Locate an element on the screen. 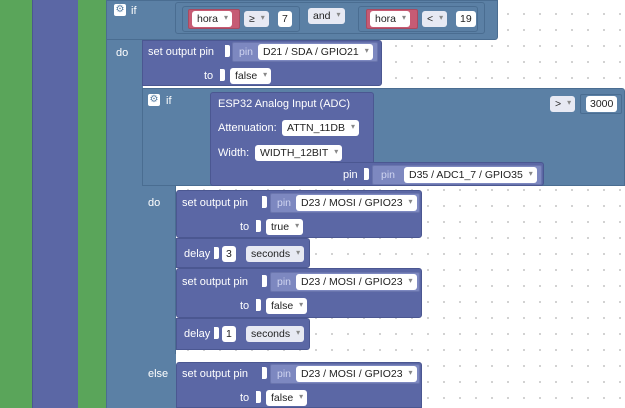 The width and height of the screenshot is (625, 408). width-dropdown: WIDTH_12BIT is located at coordinates (299, 153).